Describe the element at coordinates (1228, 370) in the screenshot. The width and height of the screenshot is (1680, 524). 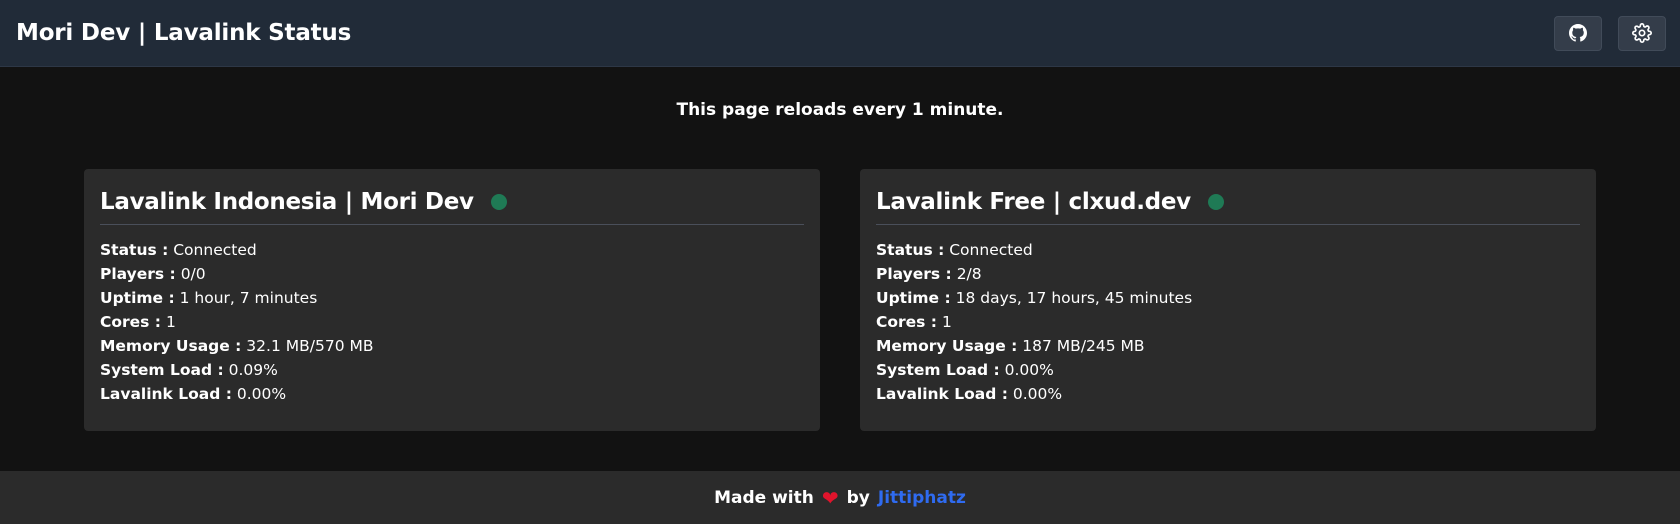
I see `stat-system-load: System Load : 0.00%` at that location.